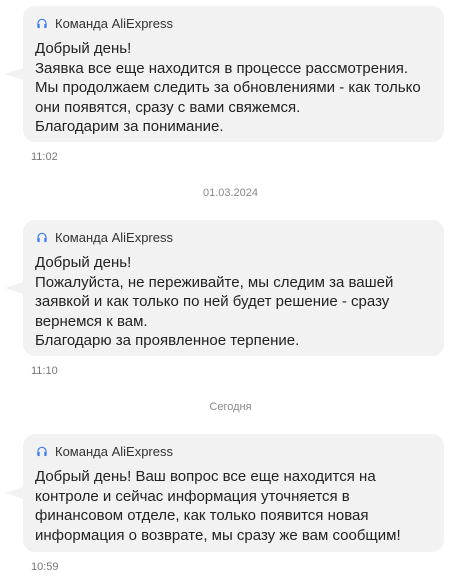 Image resolution: width=461 pixels, height=579 pixels. What do you see at coordinates (44, 371) in the screenshot?
I see `message-time: 11:10` at bounding box center [44, 371].